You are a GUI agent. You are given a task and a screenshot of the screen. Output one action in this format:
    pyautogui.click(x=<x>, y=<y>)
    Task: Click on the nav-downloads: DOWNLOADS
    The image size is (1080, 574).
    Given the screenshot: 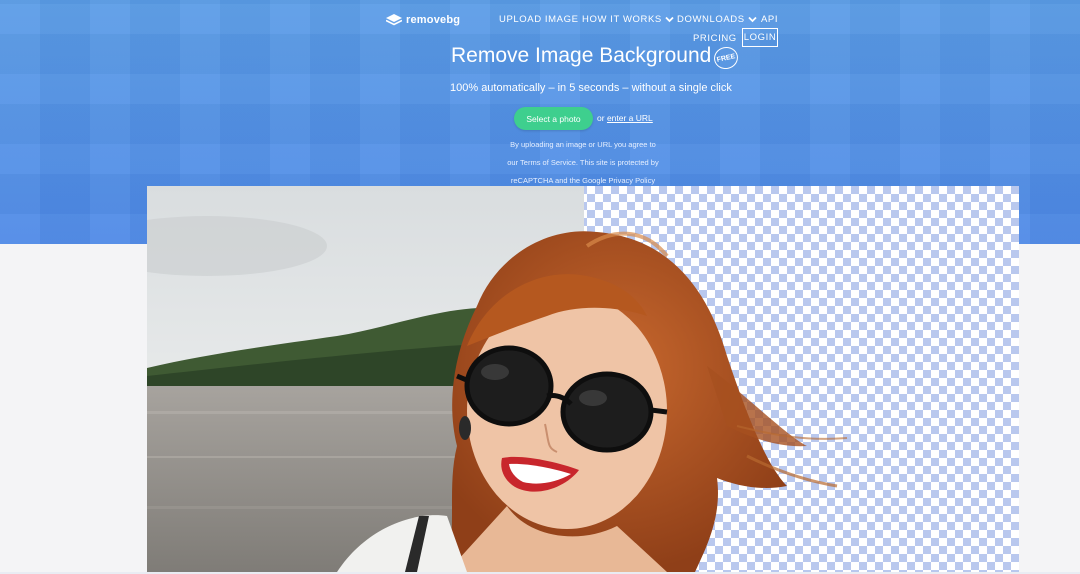 What is the action you would take?
    pyautogui.click(x=717, y=19)
    